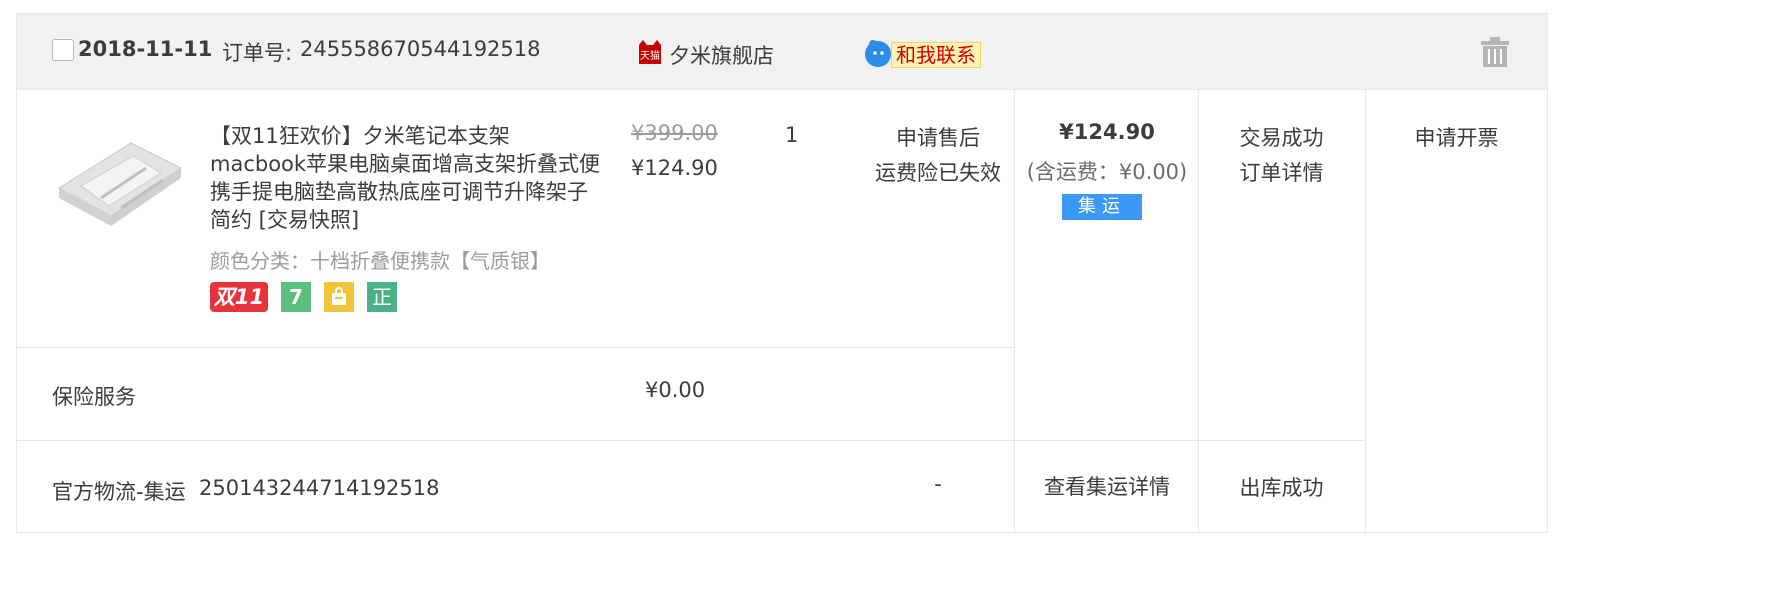 The height and width of the screenshot is (614, 1778). I want to click on order-total: ¥124.90, so click(1107, 132).